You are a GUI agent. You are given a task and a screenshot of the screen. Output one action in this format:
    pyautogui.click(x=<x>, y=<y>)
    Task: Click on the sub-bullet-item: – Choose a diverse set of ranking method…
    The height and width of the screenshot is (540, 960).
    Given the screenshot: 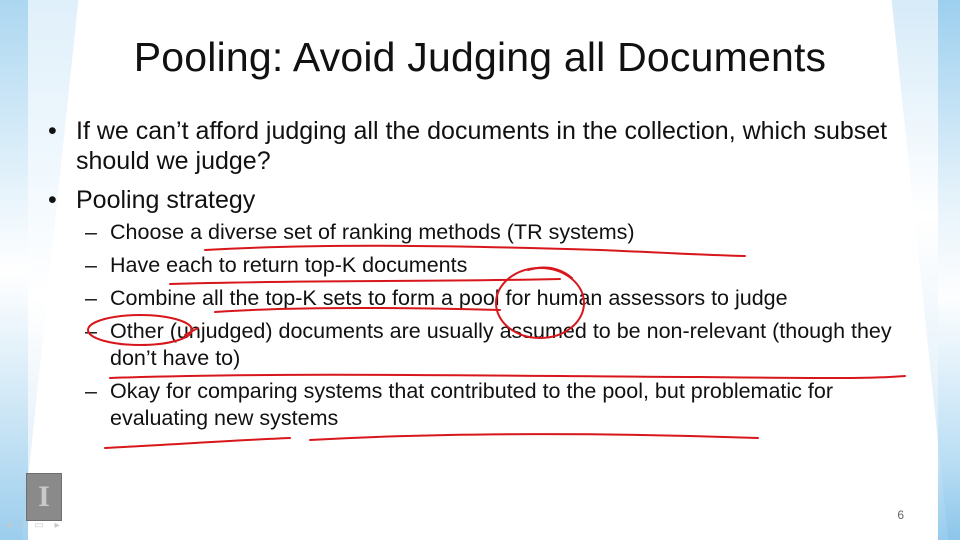 What is the action you would take?
    pyautogui.click(x=488, y=232)
    